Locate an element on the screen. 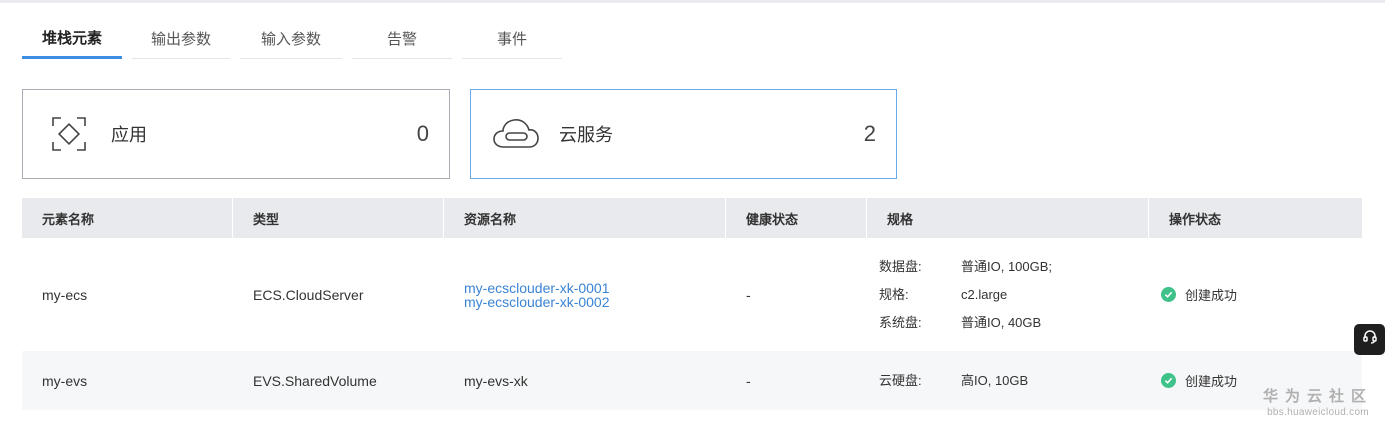 The image size is (1385, 429). spec-value: 普通IO, 40GB is located at coordinates (1001, 322).